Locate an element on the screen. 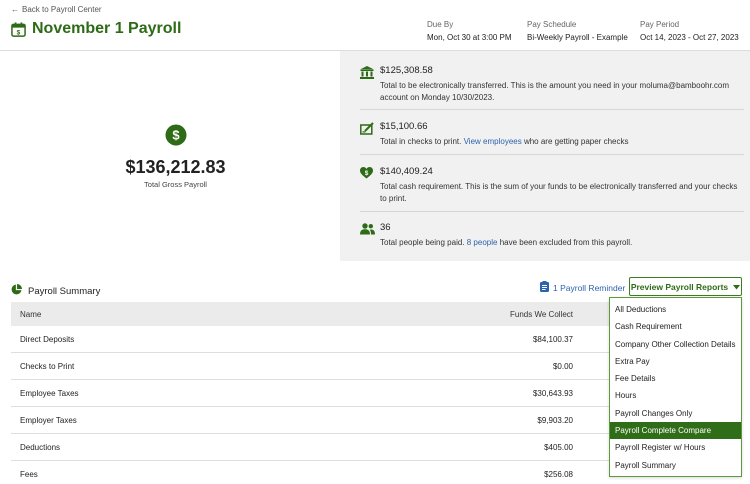 The width and height of the screenshot is (750, 484). menu-item-hours: Hours is located at coordinates (675, 395).